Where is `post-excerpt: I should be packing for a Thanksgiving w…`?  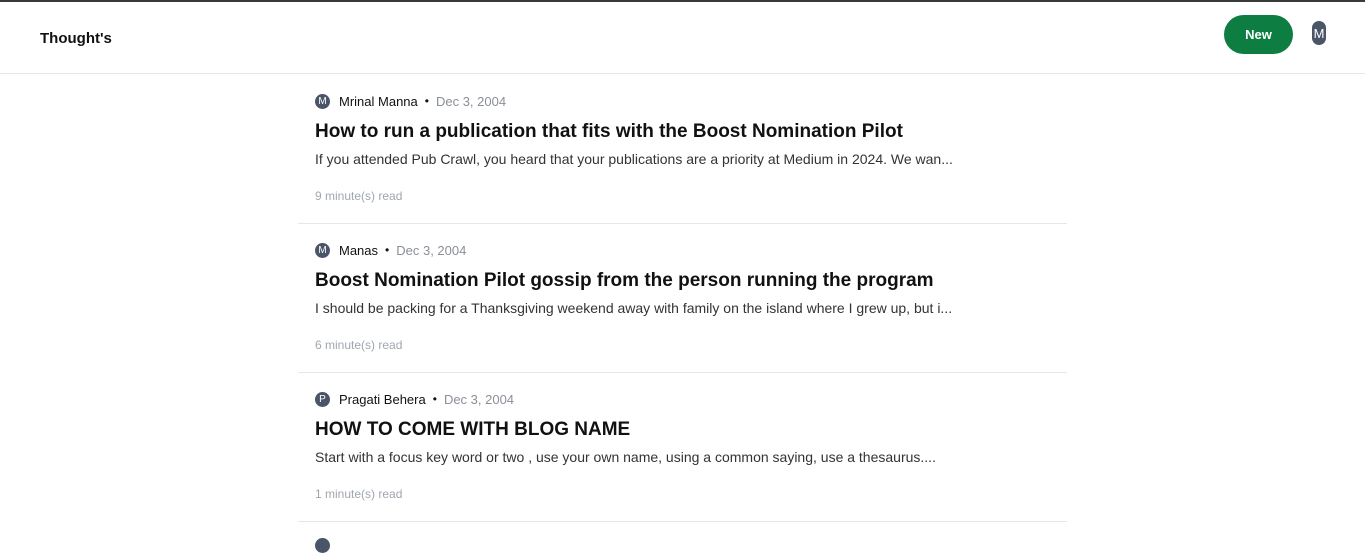
post-excerpt: I should be packing for a Thanksgiving w… is located at coordinates (633, 308).